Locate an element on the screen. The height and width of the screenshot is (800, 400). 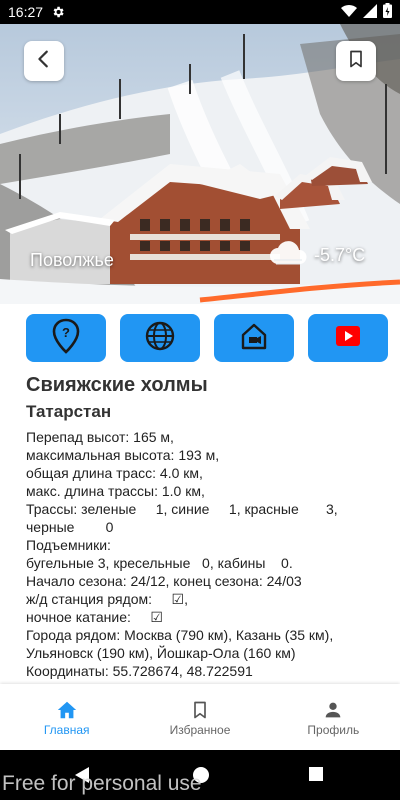
detail-line: общая длина трасс: 4.0 км, is located at coordinates (114, 473).